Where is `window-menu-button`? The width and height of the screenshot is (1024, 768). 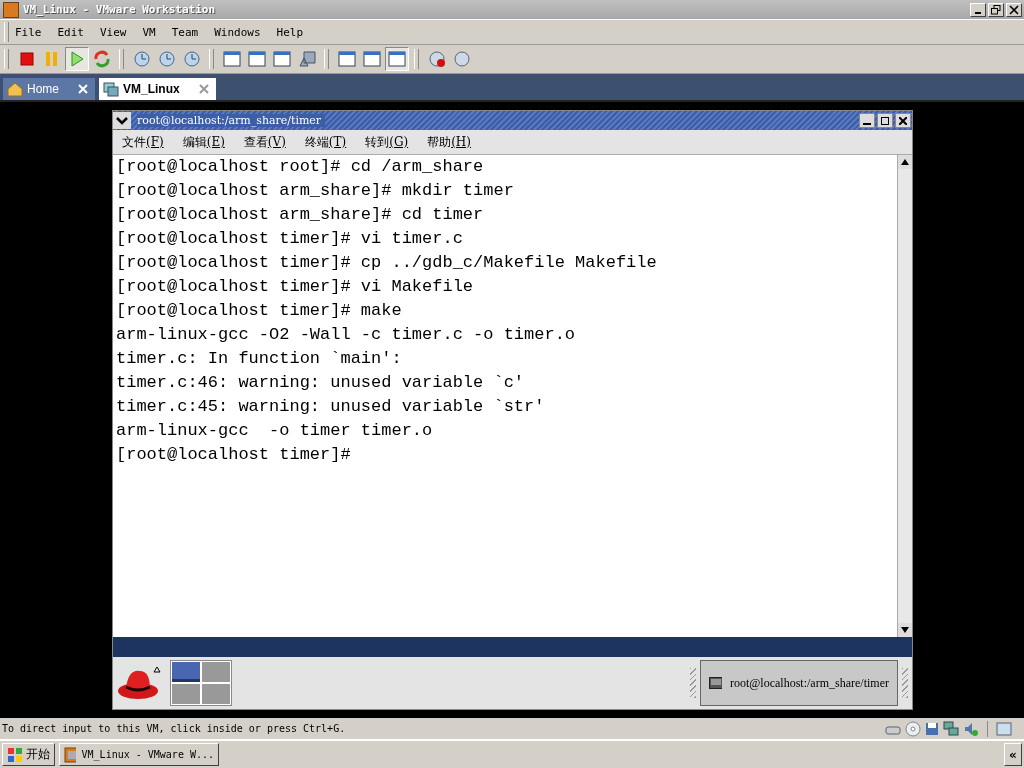
window-menu-button is located at coordinates (122, 120).